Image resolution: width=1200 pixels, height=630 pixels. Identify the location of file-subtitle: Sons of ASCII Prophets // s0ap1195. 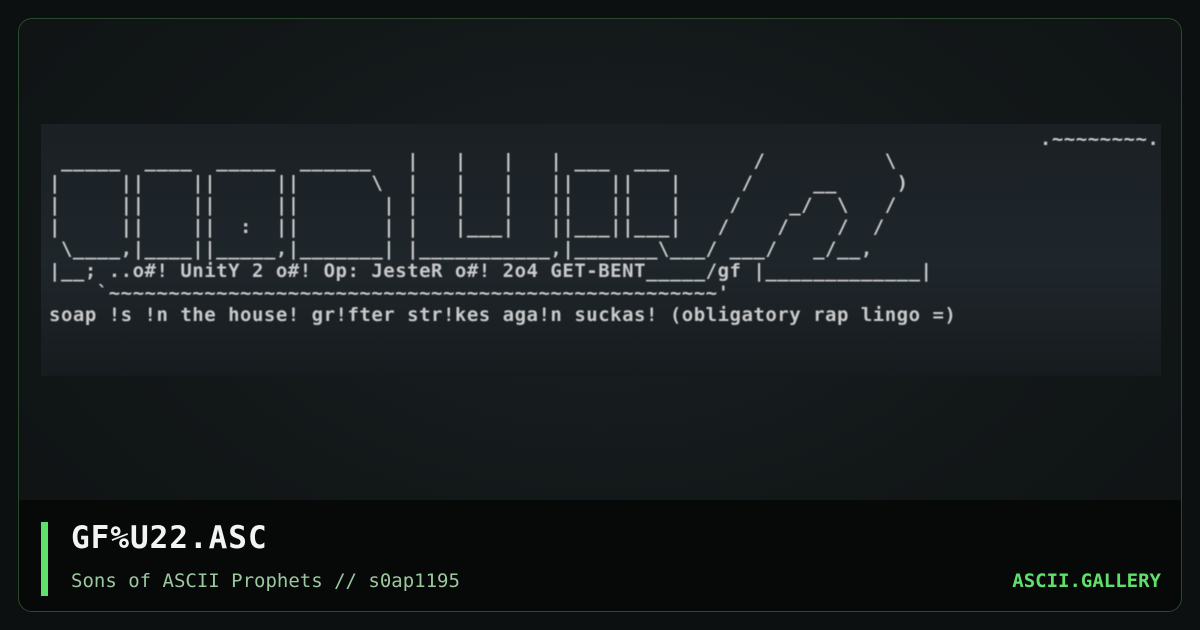
(265, 581).